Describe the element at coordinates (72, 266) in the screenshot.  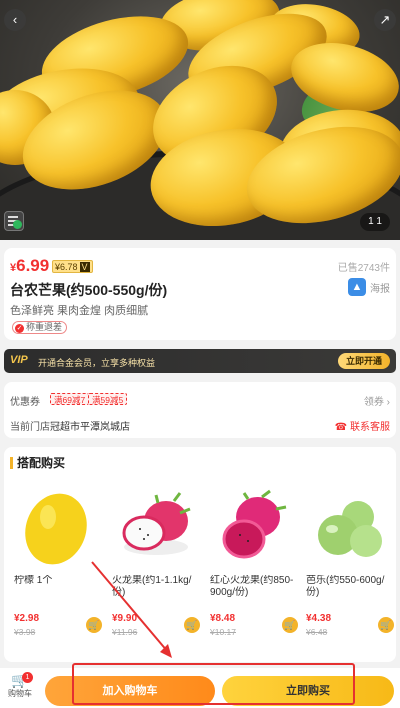
I see `vip-price-badge: ¥6.78 V` at that location.